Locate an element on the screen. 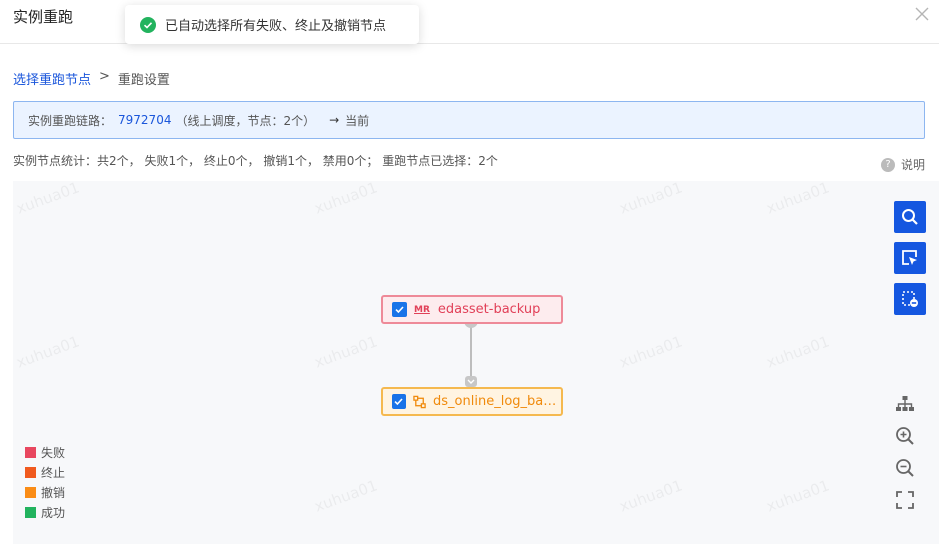 Image resolution: width=939 pixels, height=544 pixels. legend-item-revoked: 撤销 is located at coordinates (45, 492).